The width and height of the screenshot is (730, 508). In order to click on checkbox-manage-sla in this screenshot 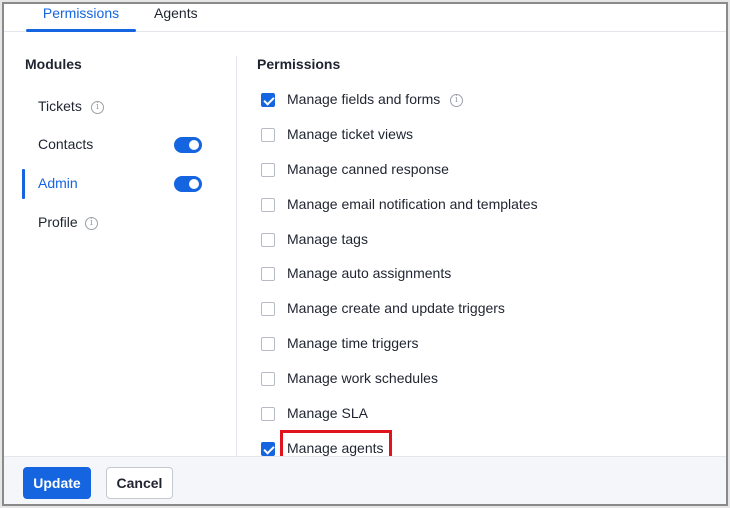, I will do `click(268, 414)`.